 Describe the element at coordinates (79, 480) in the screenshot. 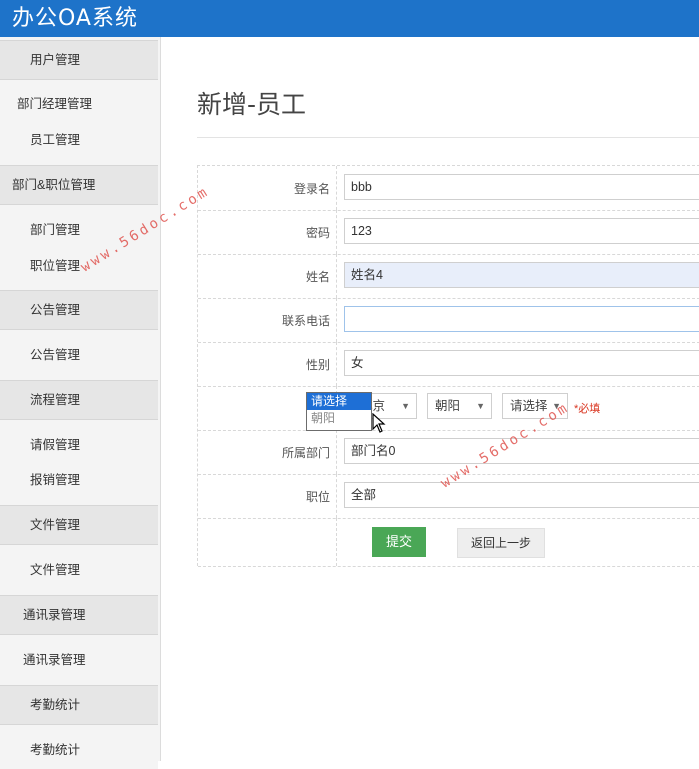

I see `sidebar-item-reimburse: 报销管理` at that location.